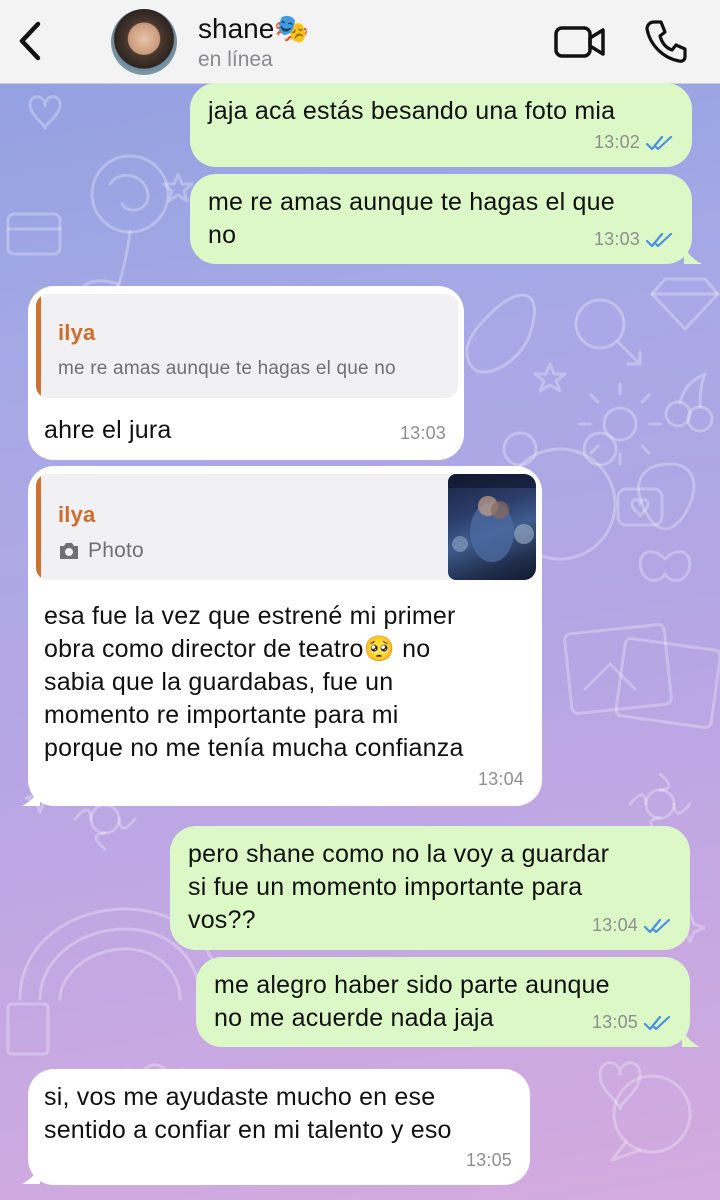  What do you see at coordinates (254, 748) in the screenshot?
I see `message-line: porque no me tenía mucha confianza` at bounding box center [254, 748].